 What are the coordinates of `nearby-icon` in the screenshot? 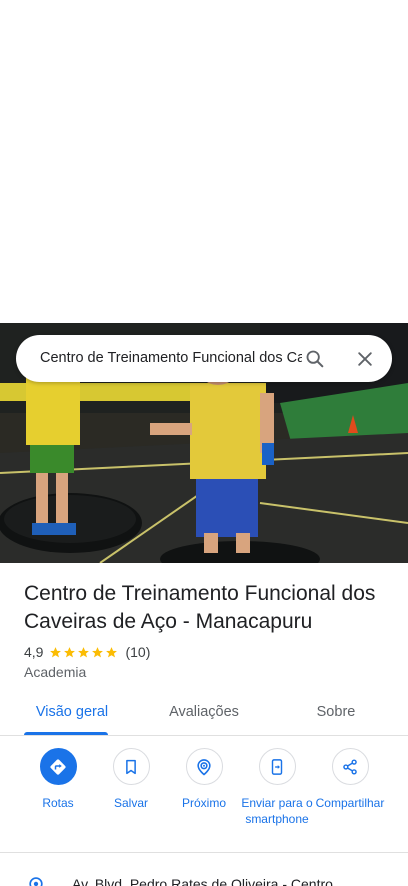 It's located at (204, 767).